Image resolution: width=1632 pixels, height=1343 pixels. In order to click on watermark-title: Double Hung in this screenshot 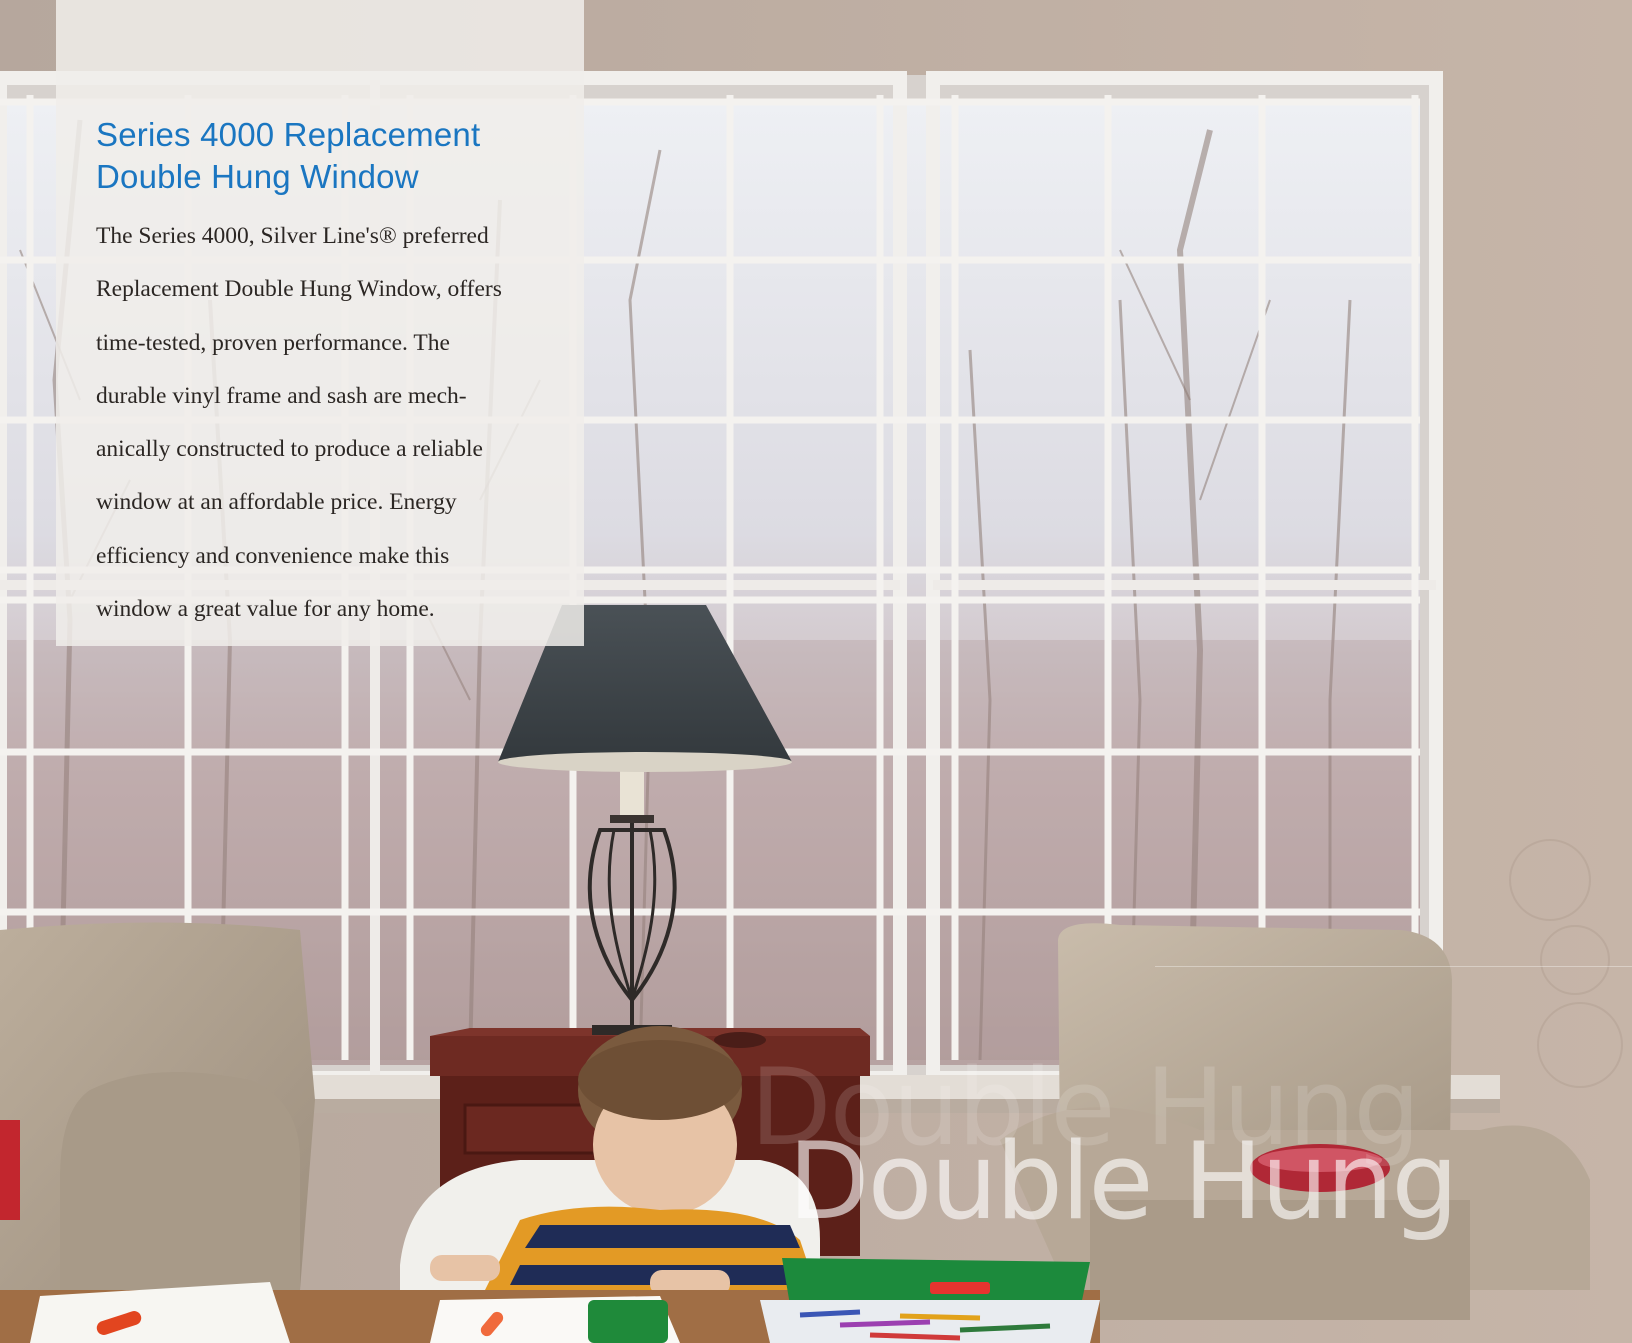, I will do `click(1123, 1181)`.